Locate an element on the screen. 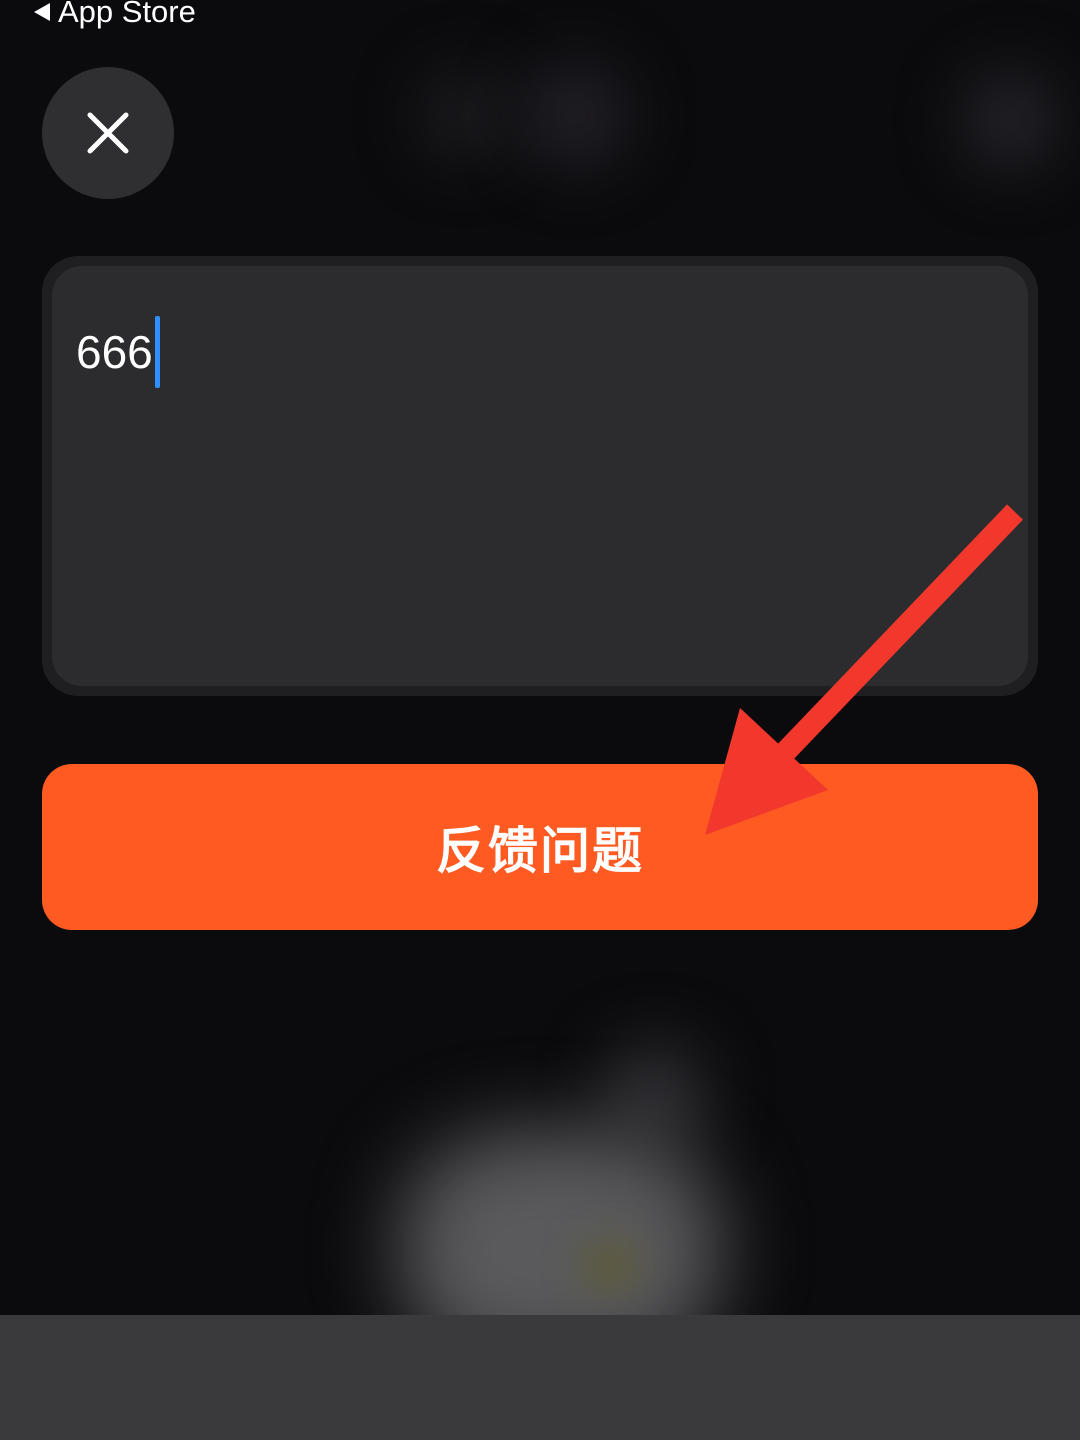 The width and height of the screenshot is (1080, 1440). back-to-app-store: App Store is located at coordinates (115, 16).